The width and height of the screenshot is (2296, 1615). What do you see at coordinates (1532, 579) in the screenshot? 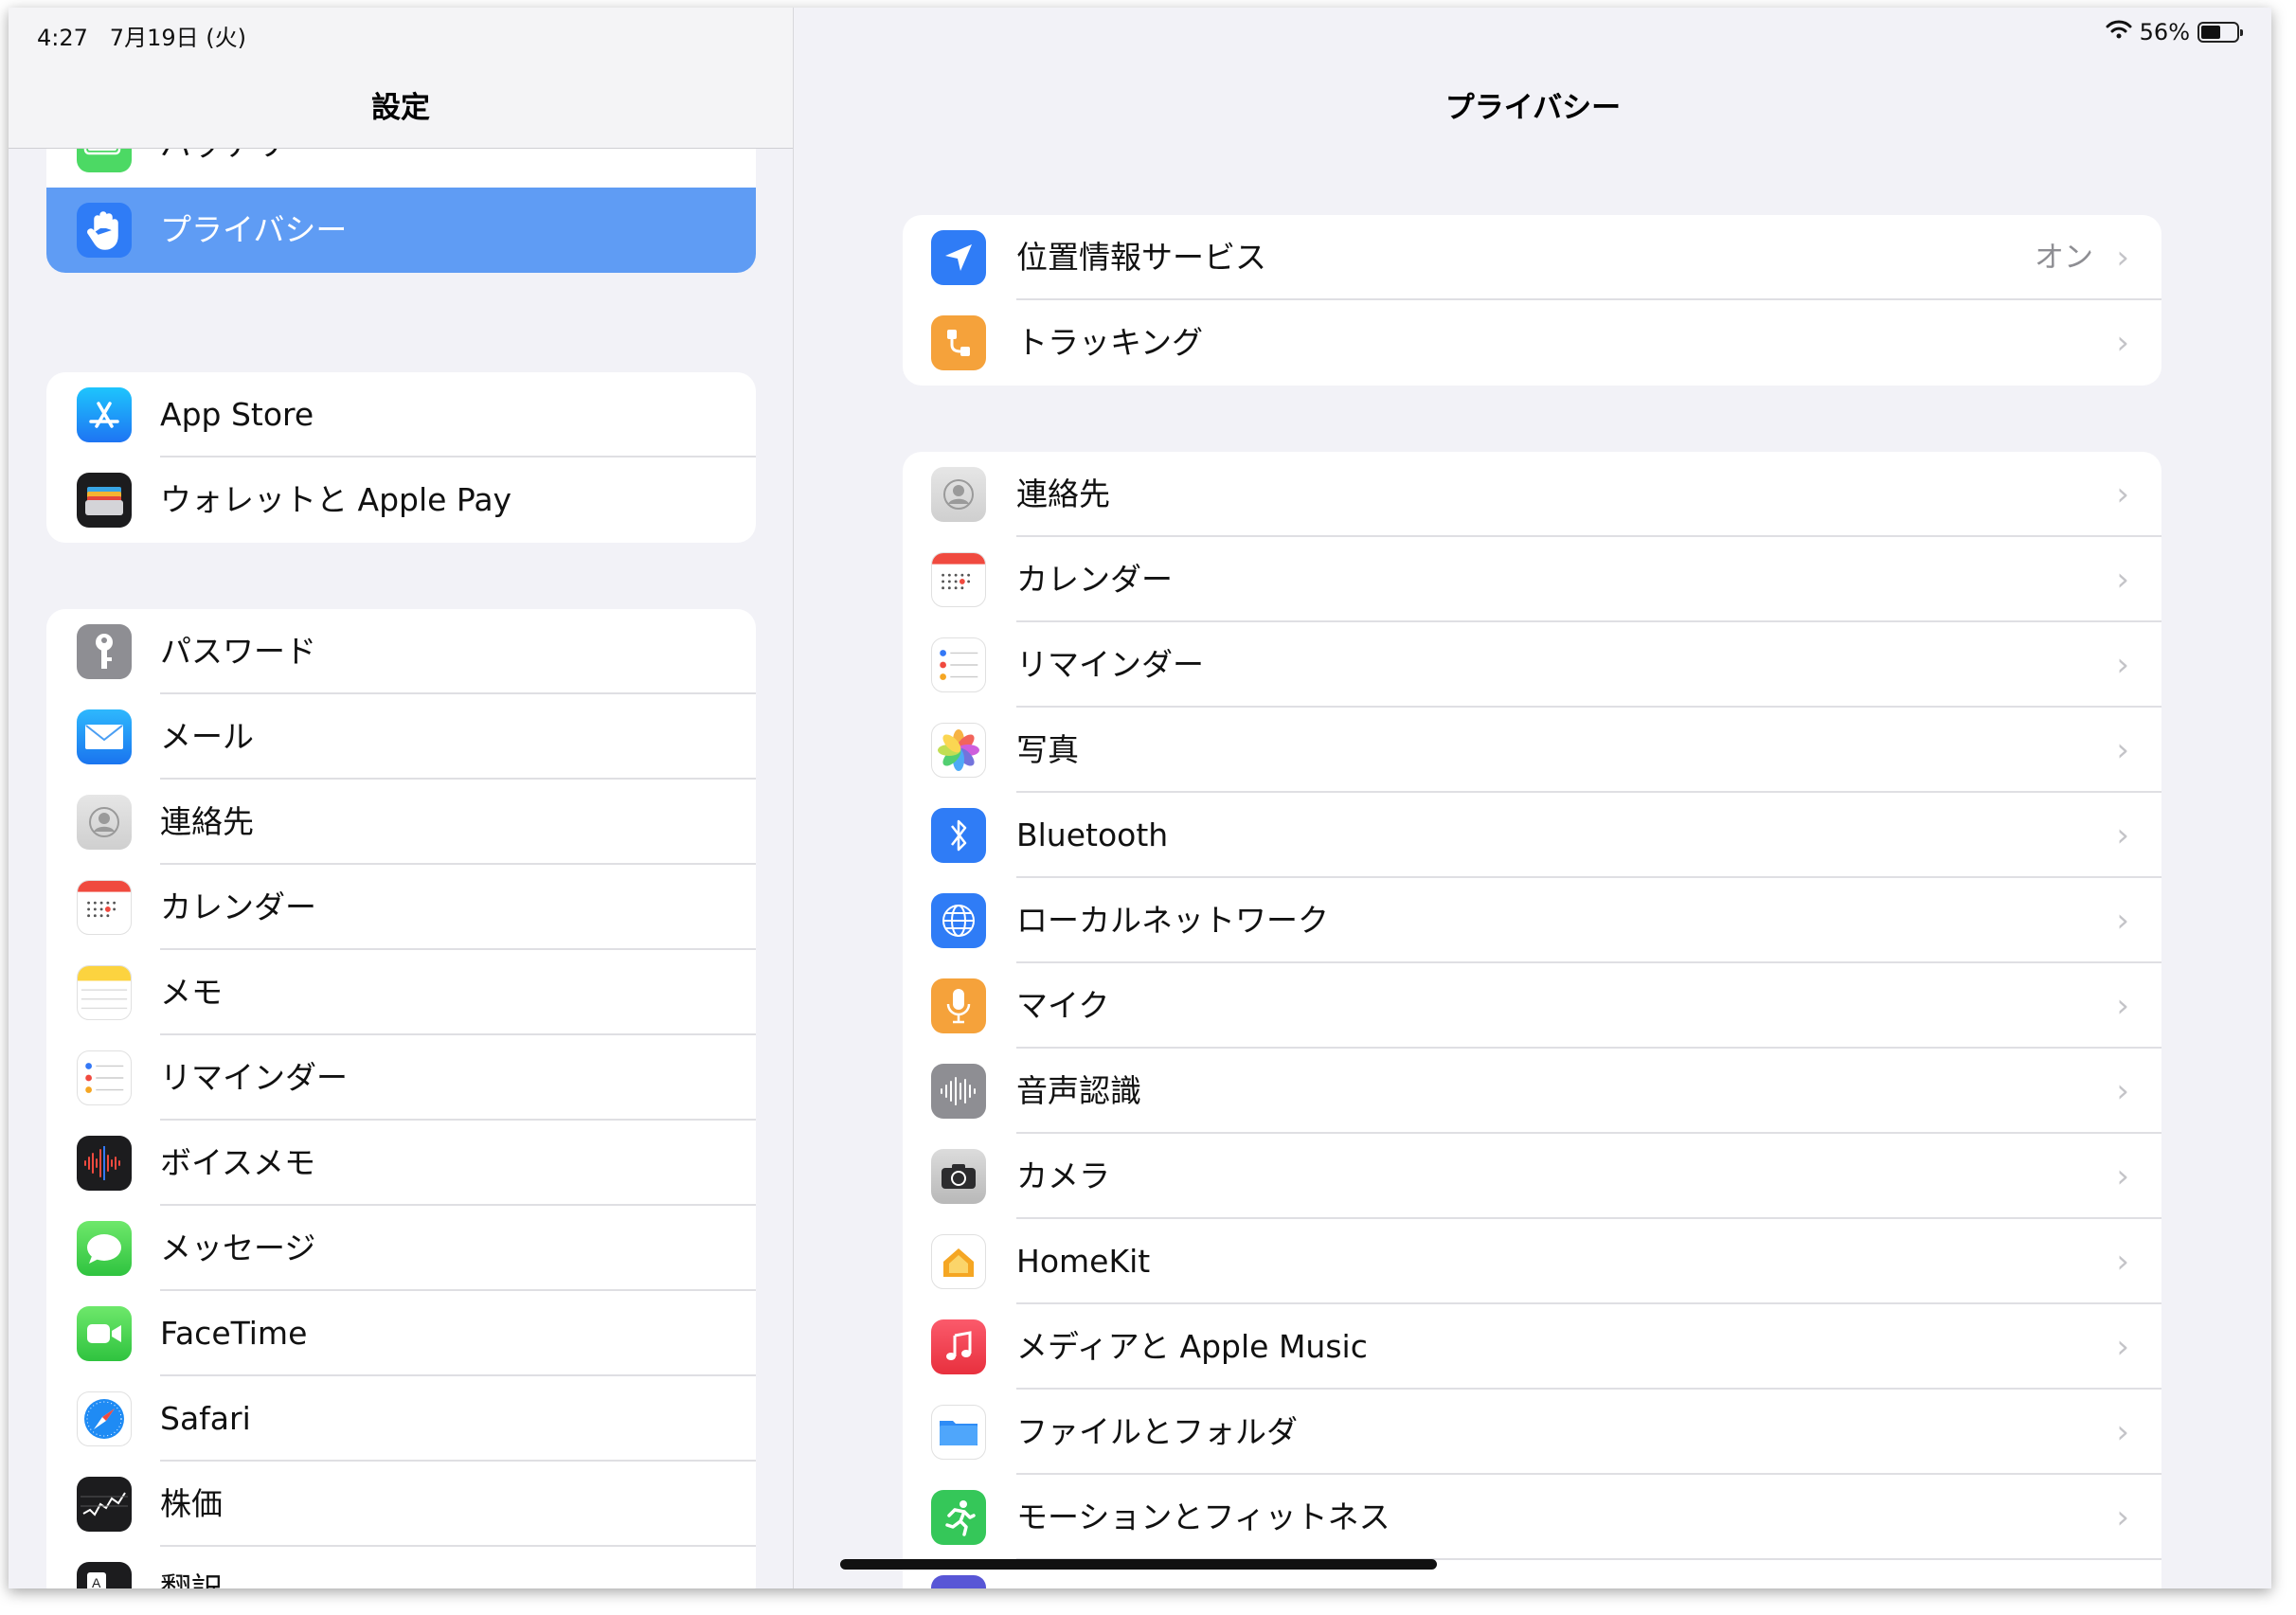
I see `privacy-item-calendars: カレンダー ›` at bounding box center [1532, 579].